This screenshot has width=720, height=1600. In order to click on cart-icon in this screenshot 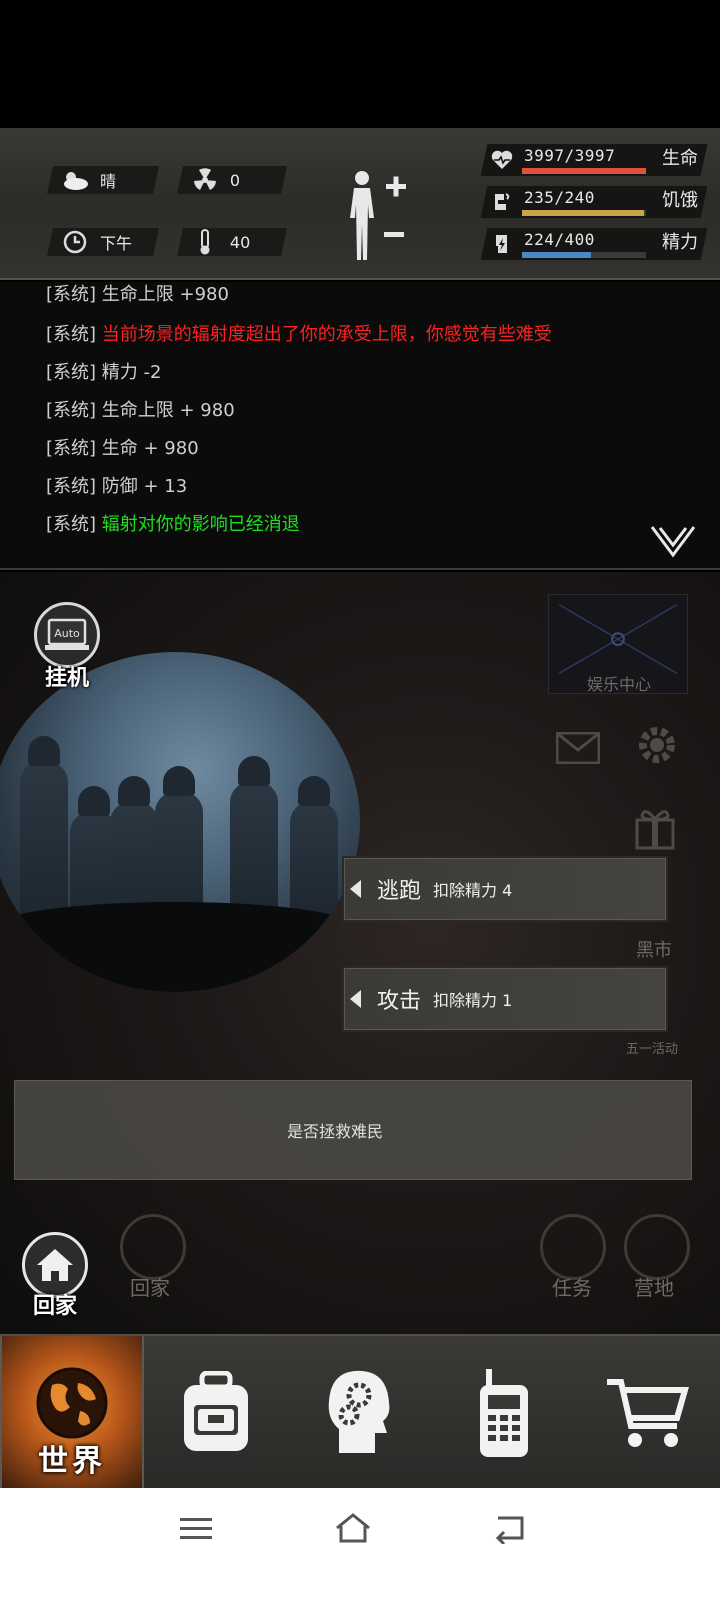, I will do `click(648, 1413)`.